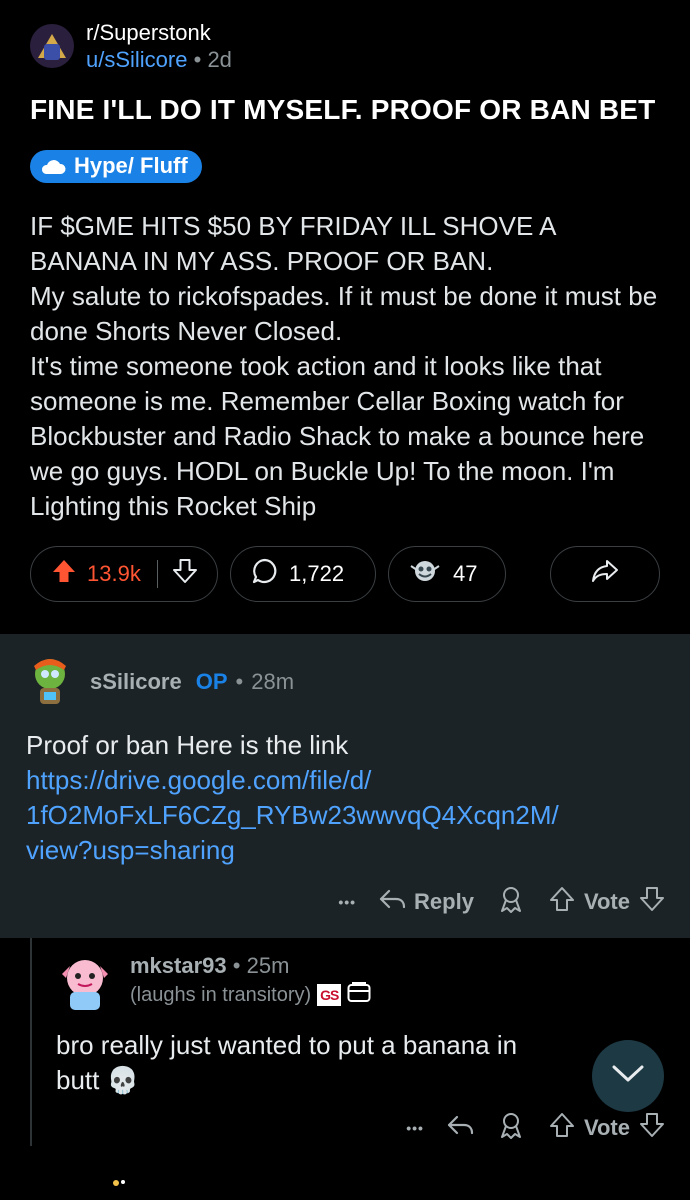 This screenshot has width=690, height=1200. I want to click on op-comment-actions: ••• Reply Vote, so click(345, 902).